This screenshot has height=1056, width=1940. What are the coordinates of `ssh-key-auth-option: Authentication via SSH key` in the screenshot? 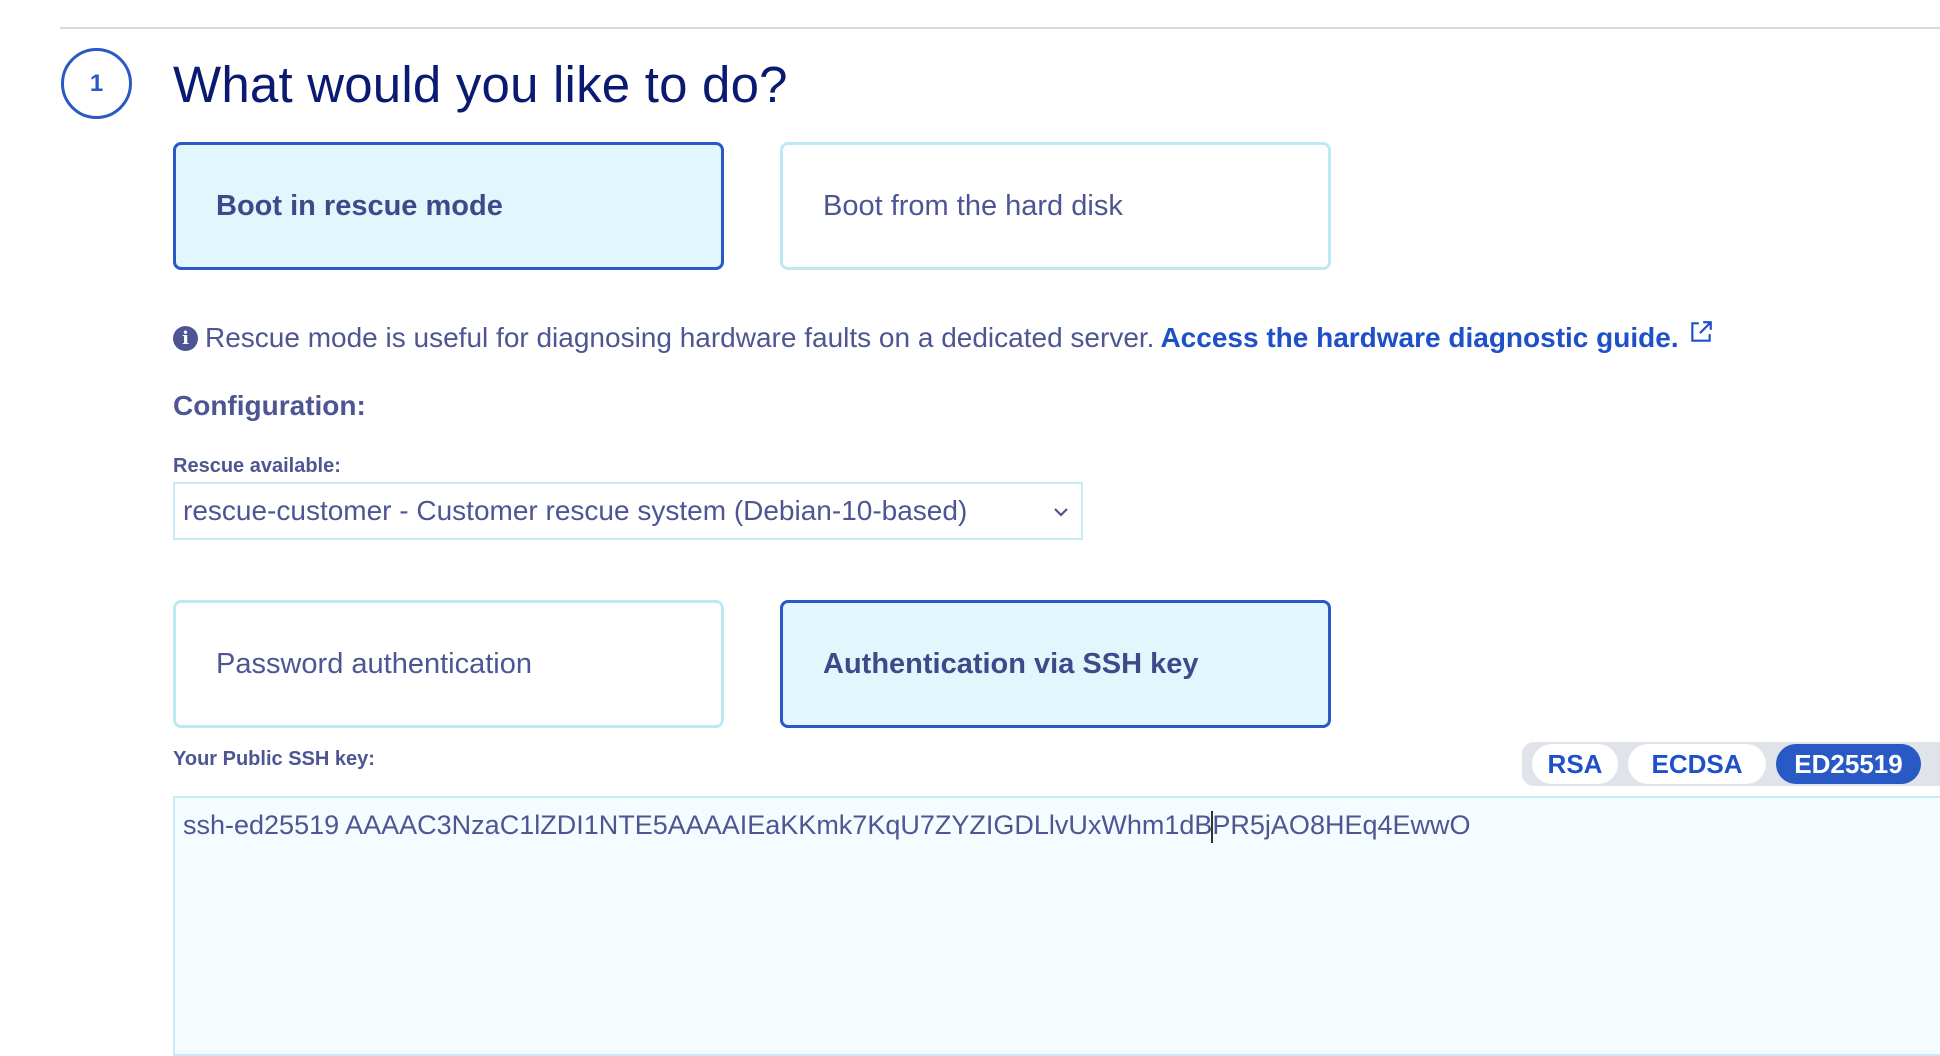 It's located at (1055, 664).